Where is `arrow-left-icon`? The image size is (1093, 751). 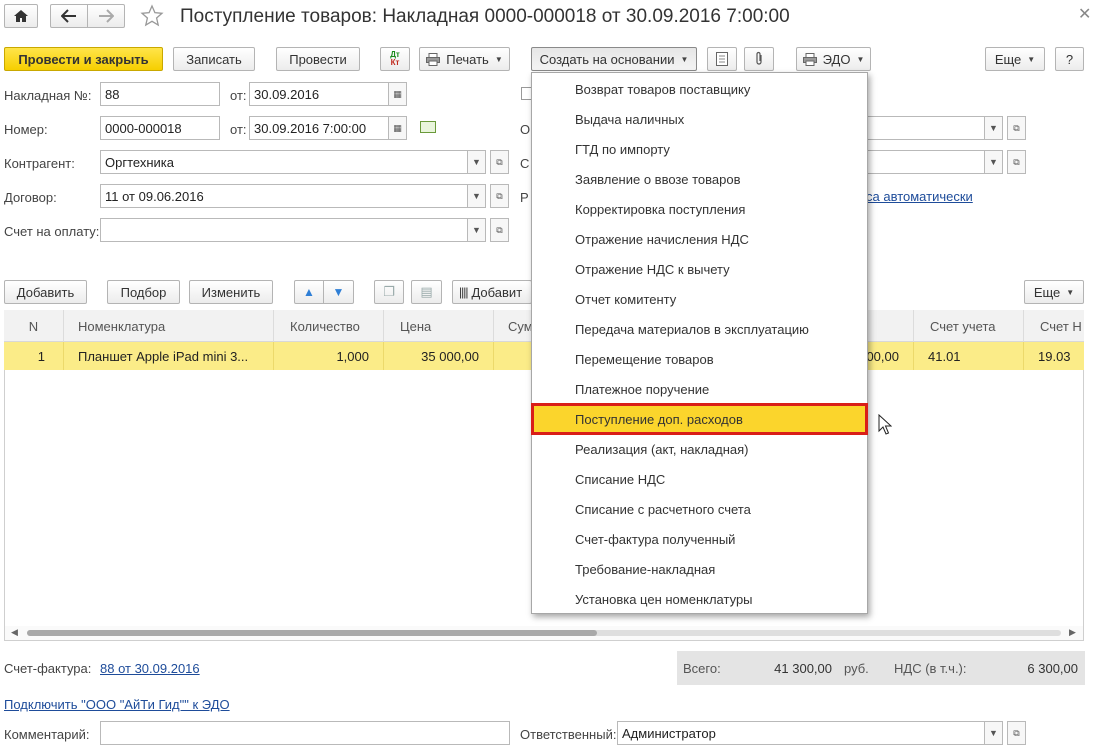
arrow-left-icon is located at coordinates (68, 16).